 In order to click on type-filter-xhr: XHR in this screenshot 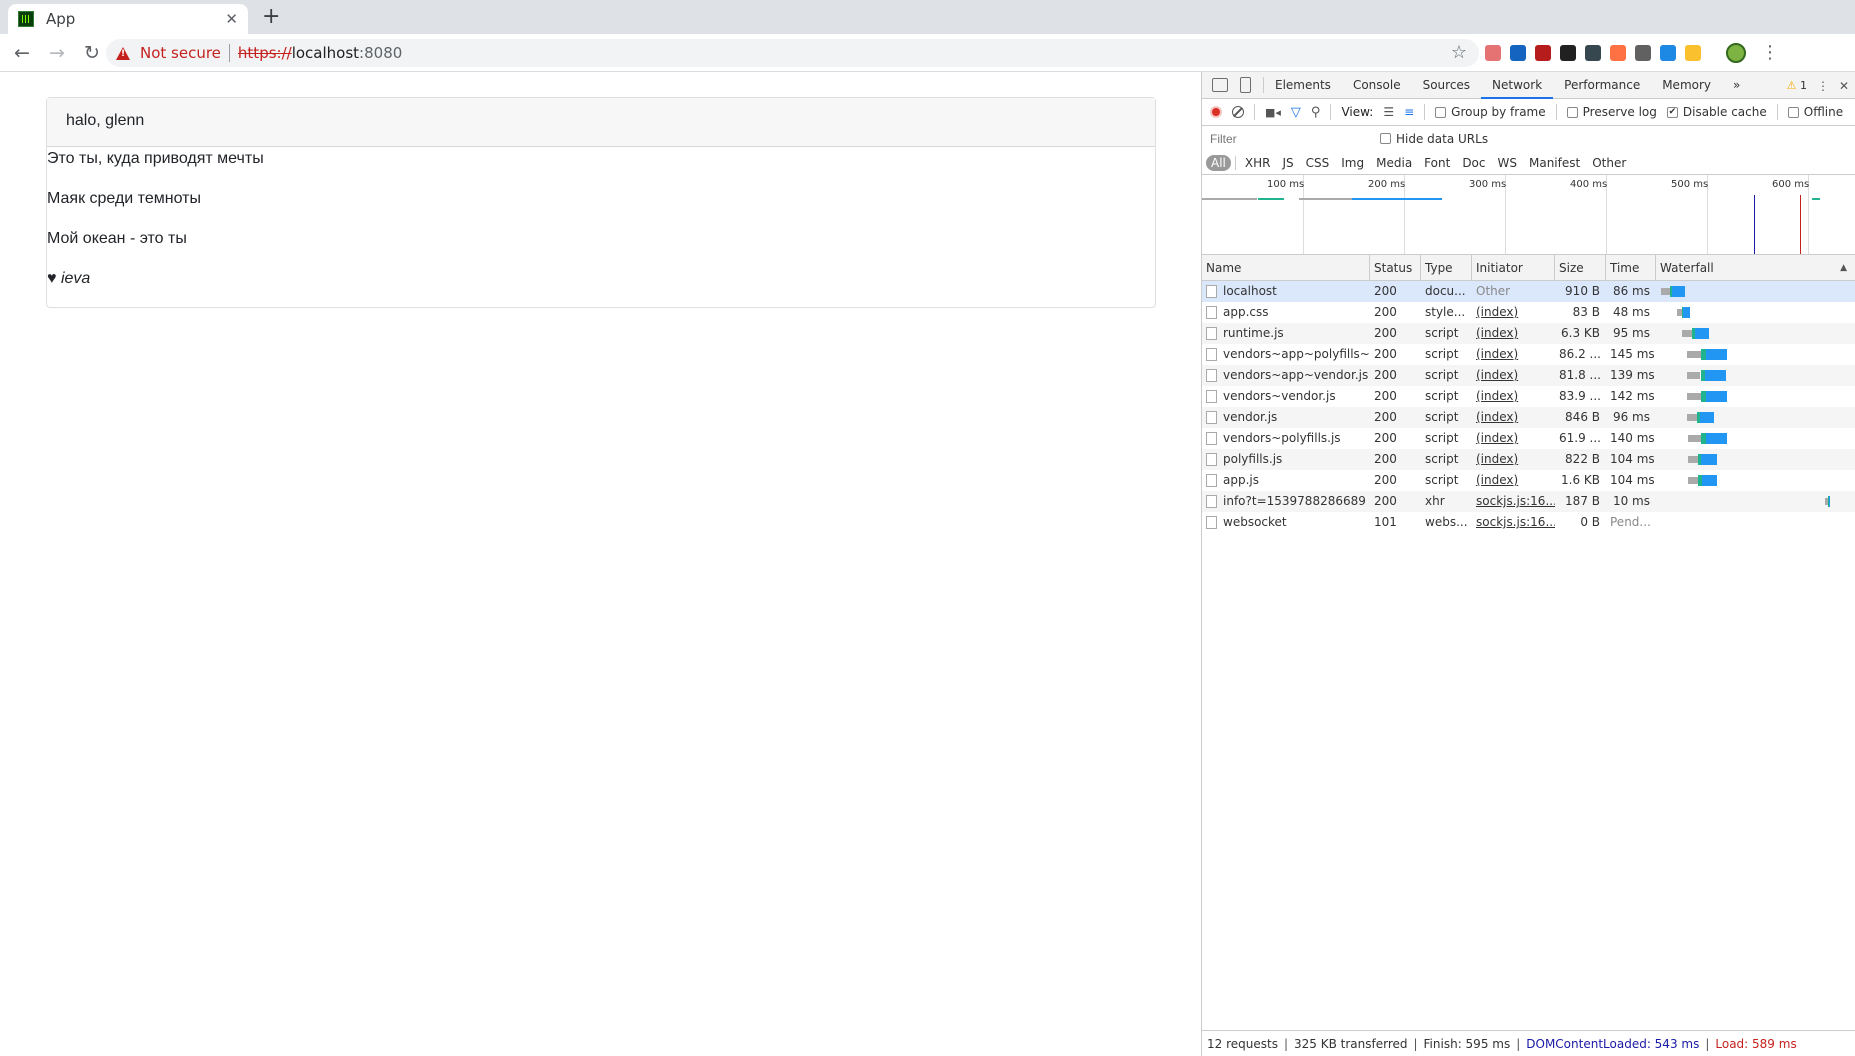, I will do `click(1258, 163)`.